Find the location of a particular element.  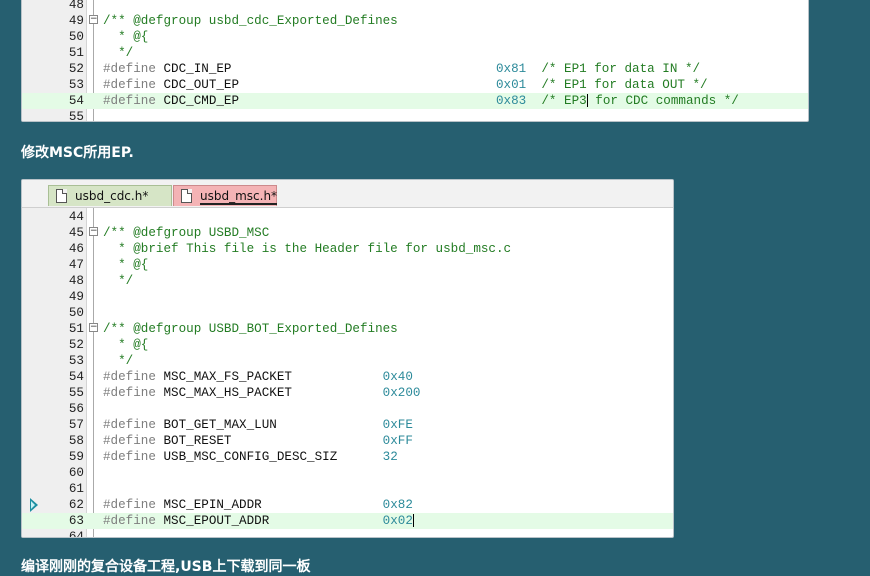

code-token: /** @defgroup usbd_cdc_Exported_Defines is located at coordinates (250, 21).